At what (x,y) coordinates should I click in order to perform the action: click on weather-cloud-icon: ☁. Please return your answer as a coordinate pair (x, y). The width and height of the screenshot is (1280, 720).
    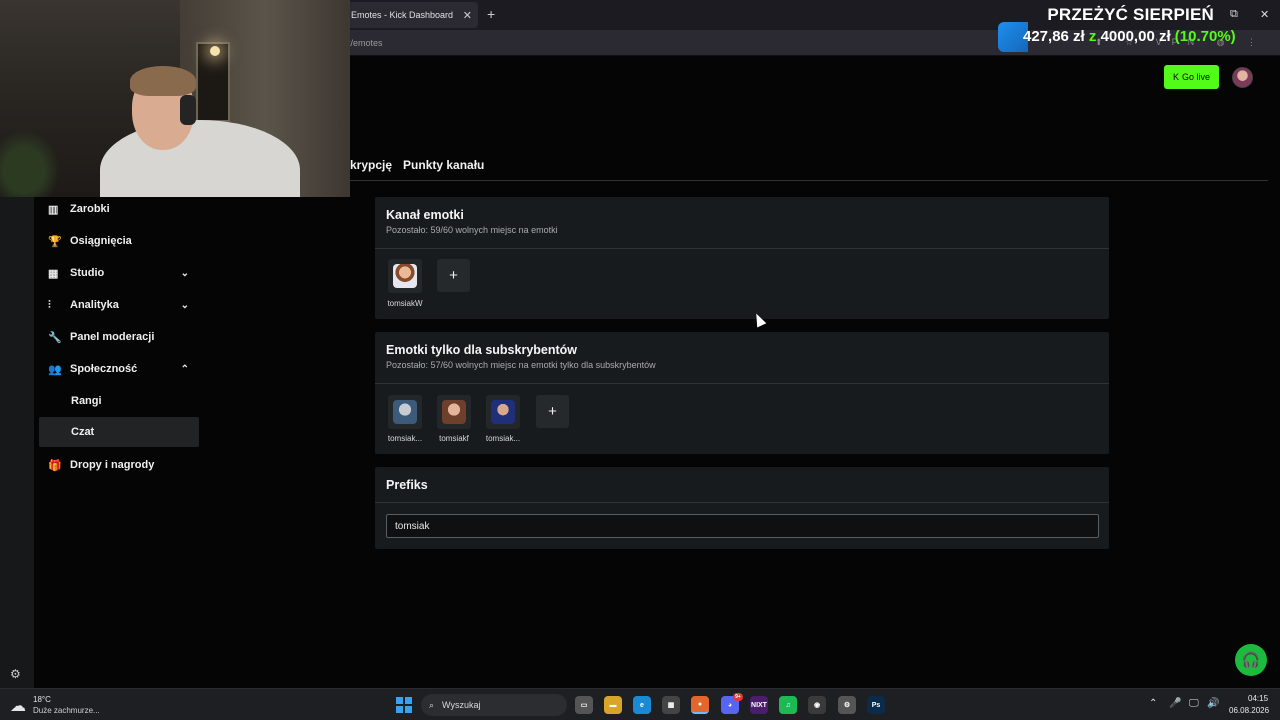
    Looking at the image, I should click on (18, 706).